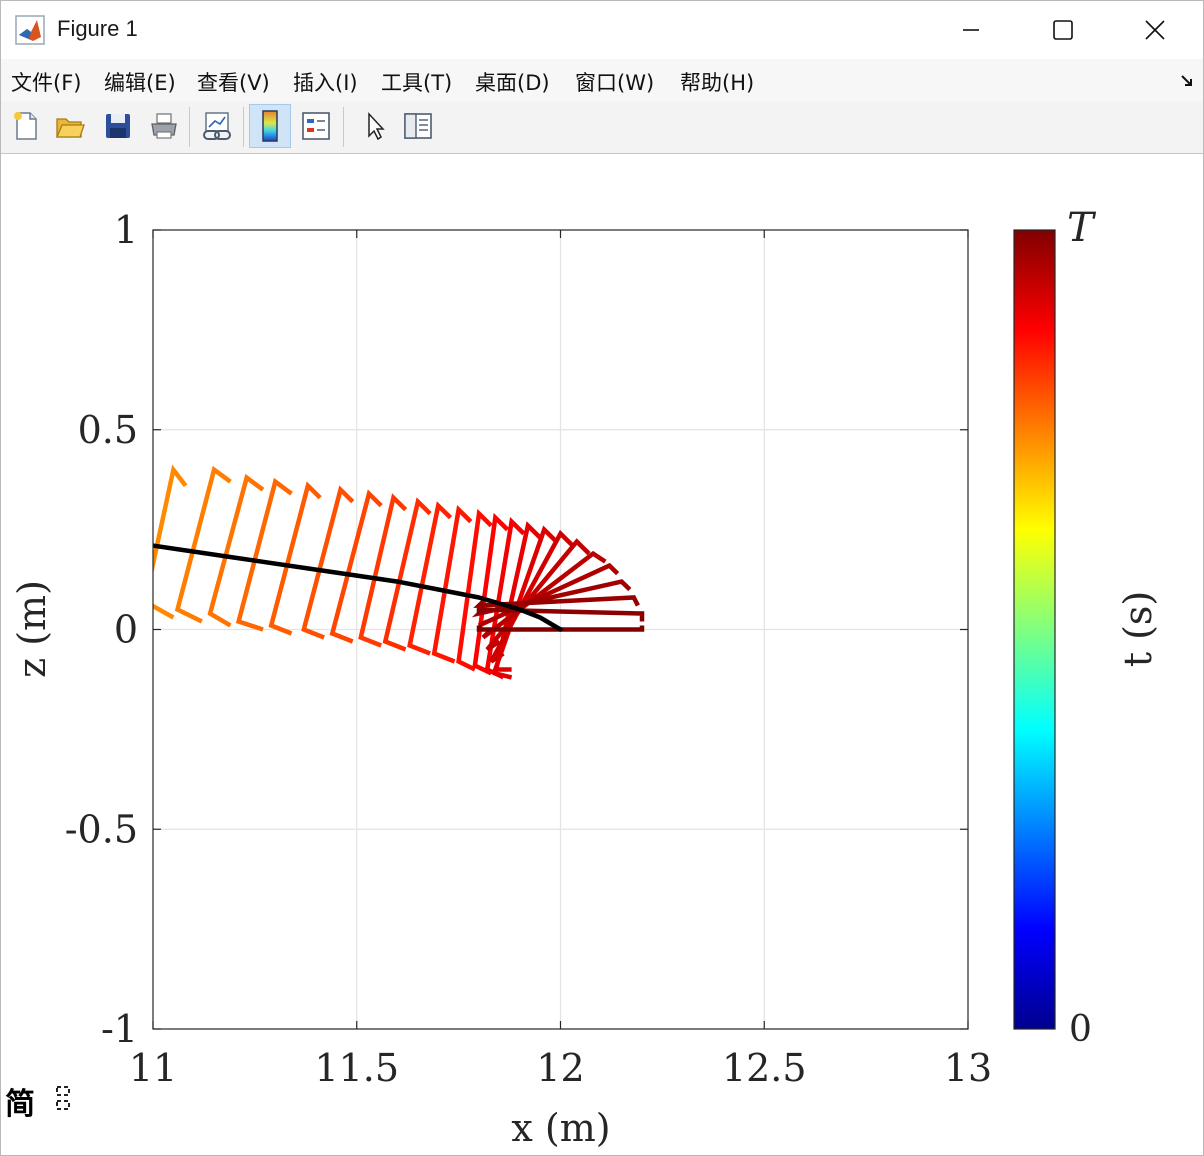 This screenshot has width=1204, height=1156. I want to click on menu-help: 帮助(H), so click(717, 82).